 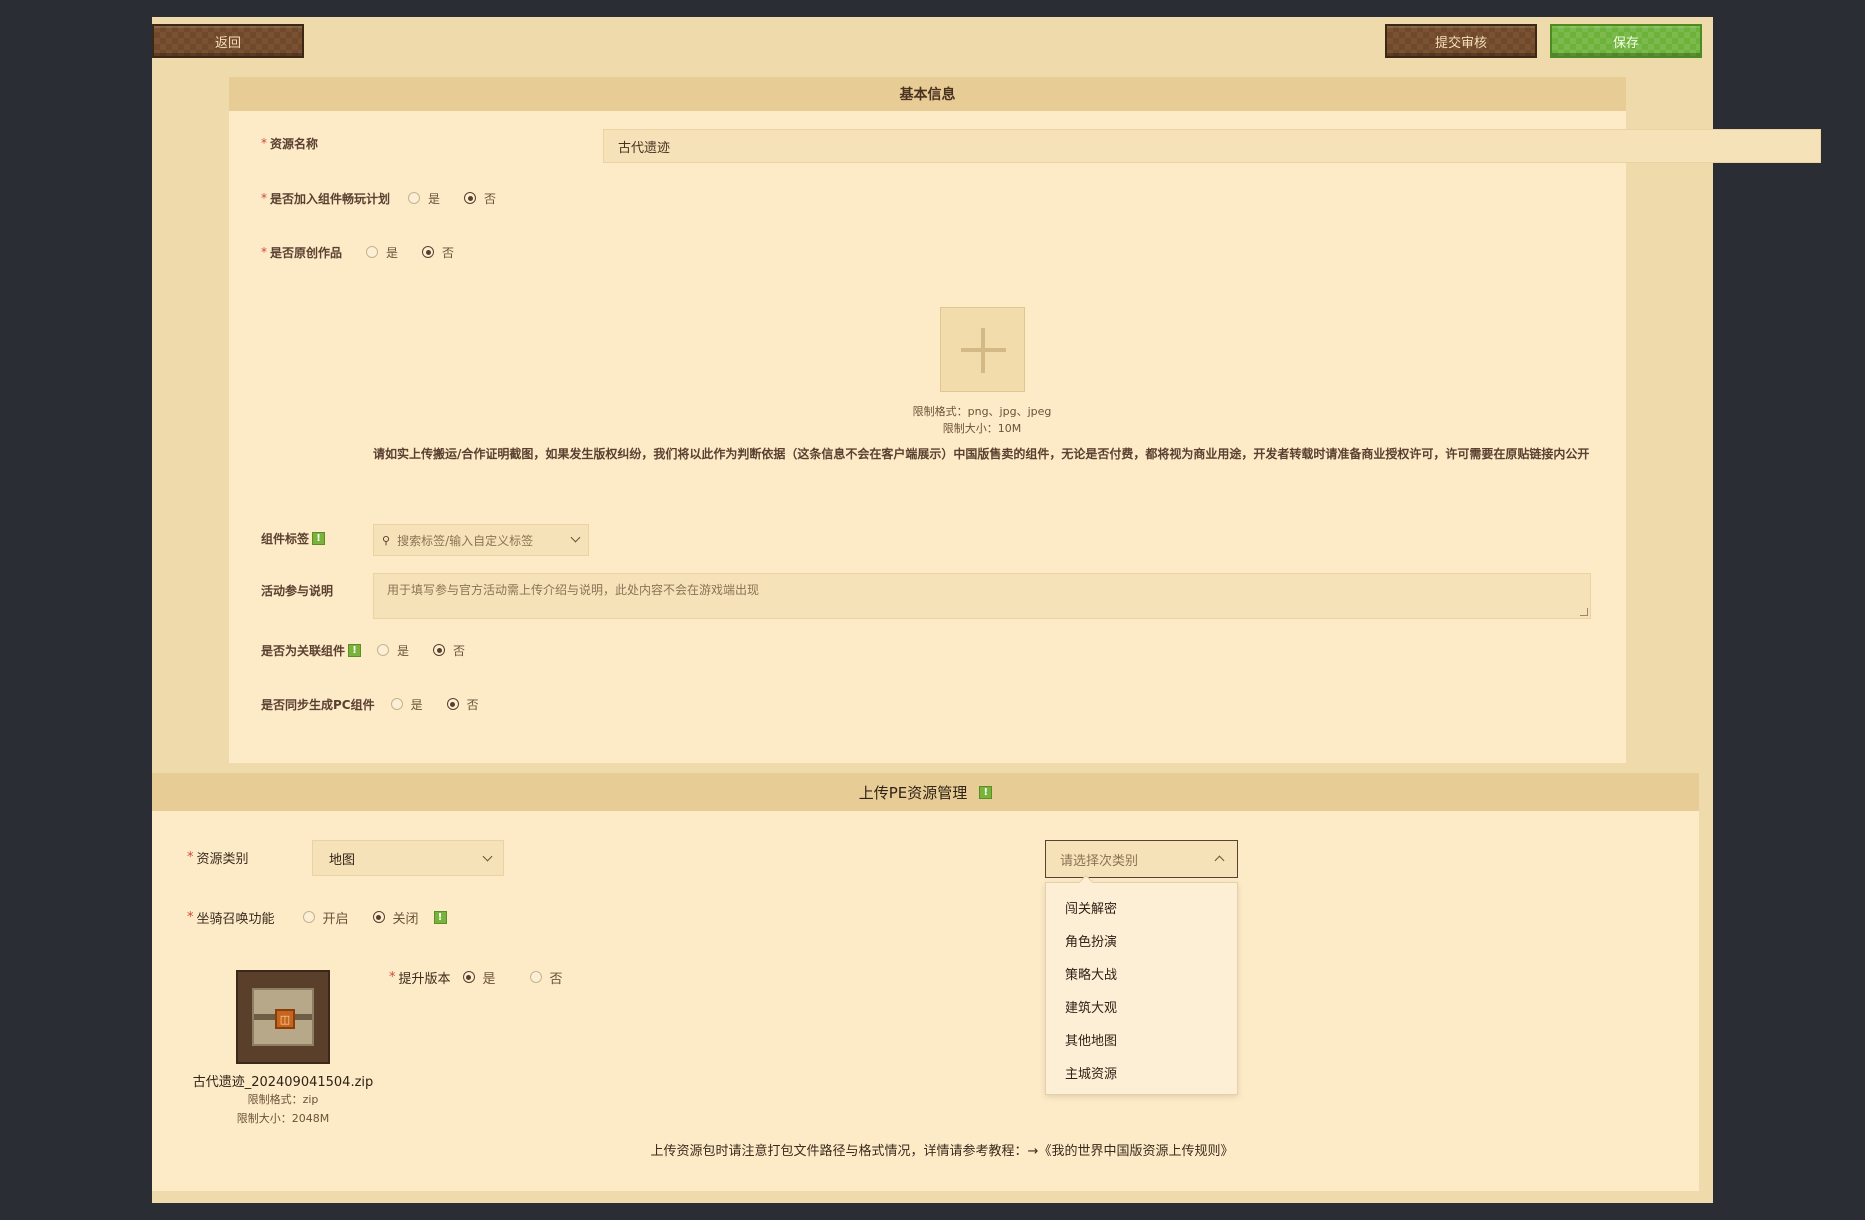 I want to click on tags-search-input: ⚲ 搜索标签/输入自定义标签, so click(x=481, y=540).